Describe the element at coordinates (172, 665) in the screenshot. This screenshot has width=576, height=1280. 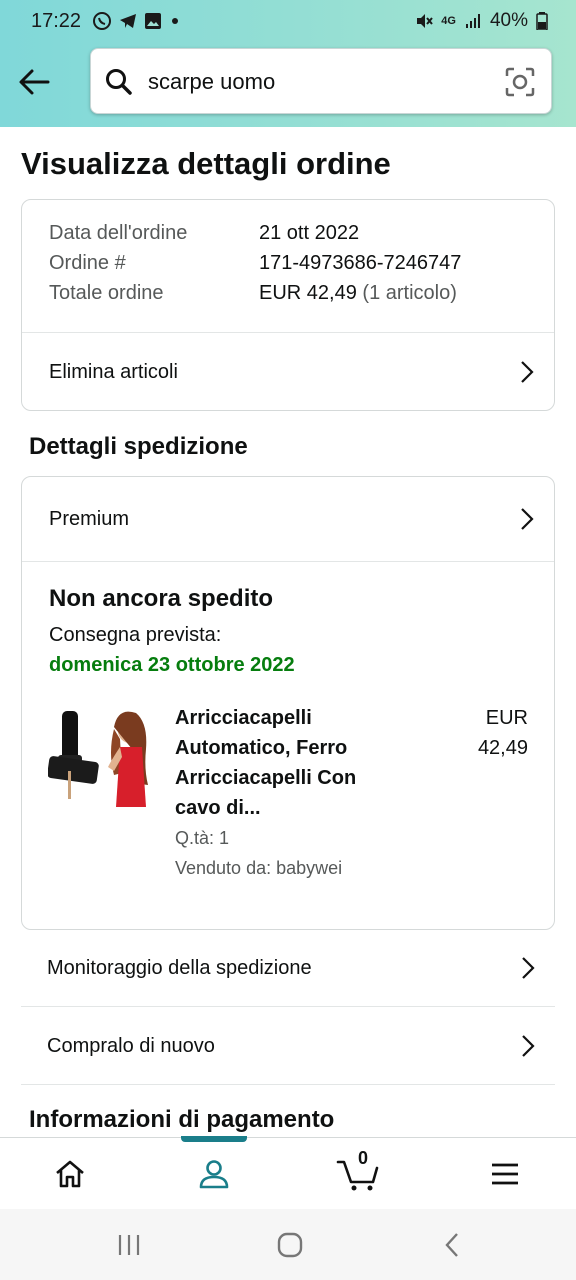
I see `delivery-date: domenica 23 ottobre 2022` at that location.